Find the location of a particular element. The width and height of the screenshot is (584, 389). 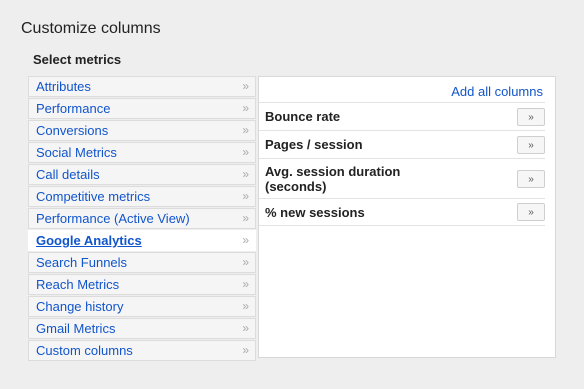

category-reach-metrics: Reach Metrics » is located at coordinates (142, 284).